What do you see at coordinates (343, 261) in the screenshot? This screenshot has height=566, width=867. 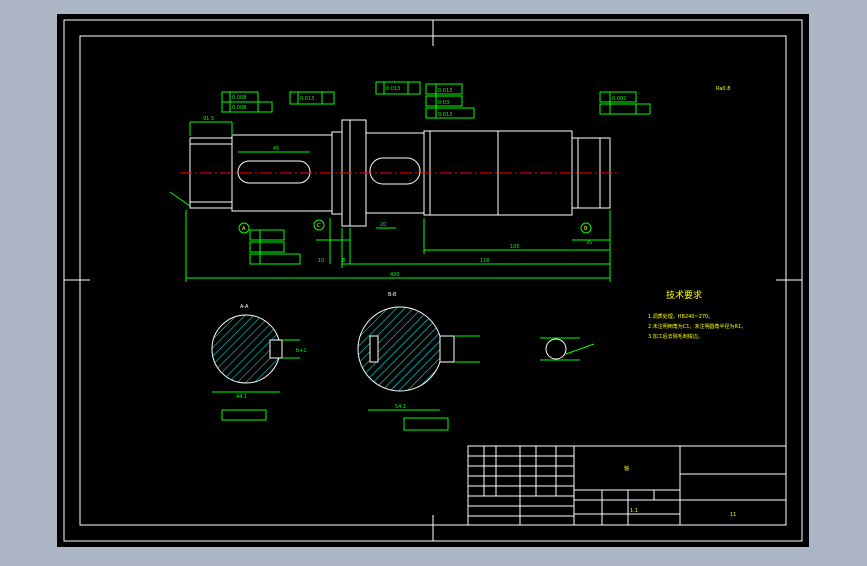 I see `dim-8: 8` at bounding box center [343, 261].